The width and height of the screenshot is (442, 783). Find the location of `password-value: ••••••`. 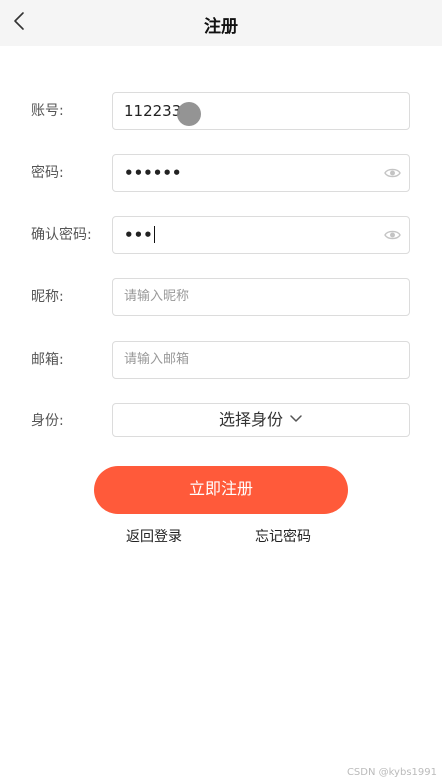

password-value: •••••• is located at coordinates (153, 173).